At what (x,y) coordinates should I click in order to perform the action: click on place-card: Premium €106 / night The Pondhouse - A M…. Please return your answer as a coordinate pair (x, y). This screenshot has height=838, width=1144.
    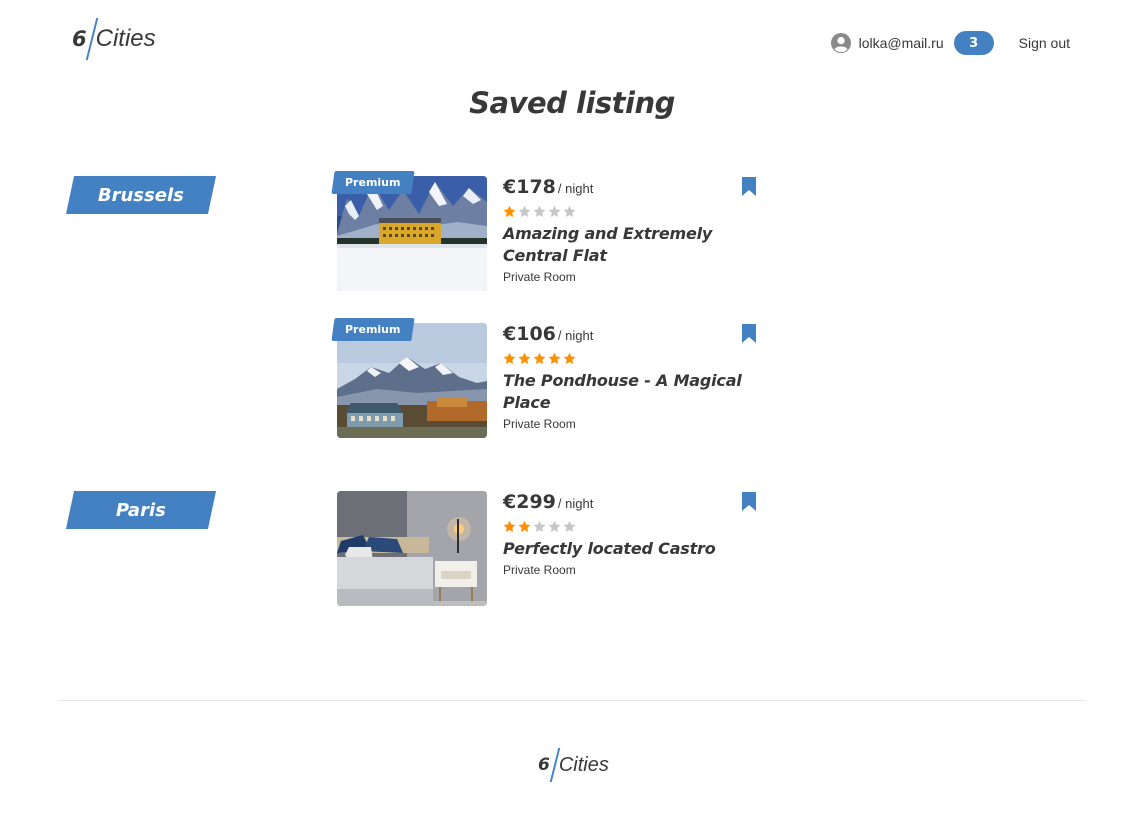
    Looking at the image, I should click on (546, 378).